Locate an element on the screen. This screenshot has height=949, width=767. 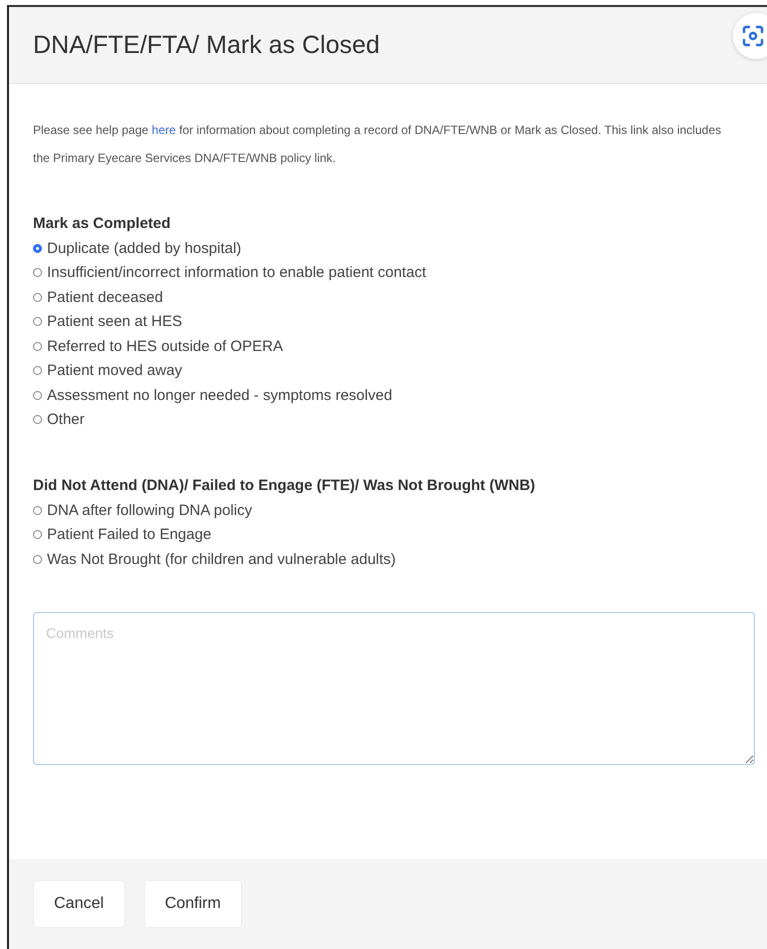
radio-option: Was Not Brought (for children and vulnerable adults) is located at coordinates (394, 559).